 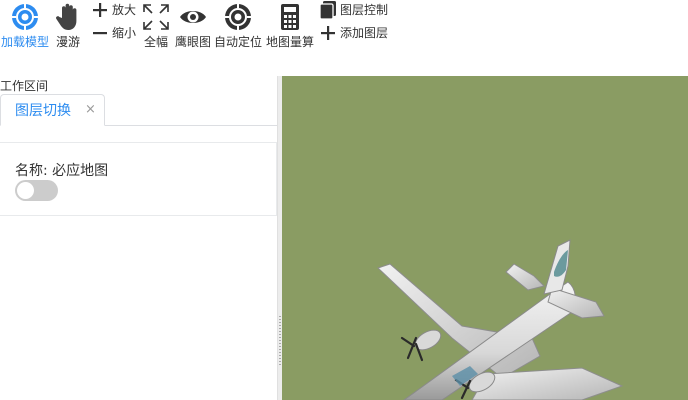 What do you see at coordinates (156, 17) in the screenshot?
I see `expand-arrows-icon` at bounding box center [156, 17].